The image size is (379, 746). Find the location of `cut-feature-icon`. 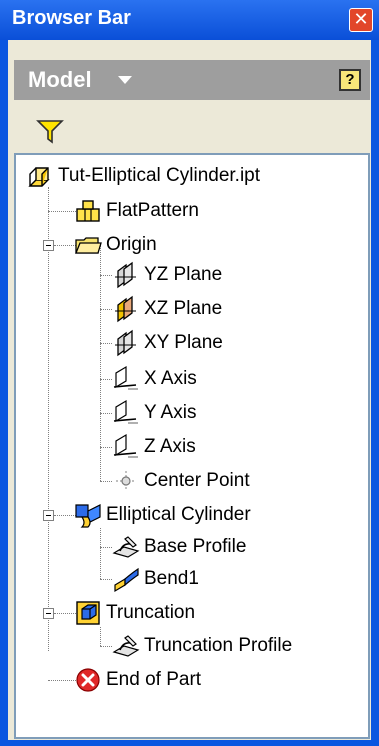

cut-feature-icon is located at coordinates (88, 613).